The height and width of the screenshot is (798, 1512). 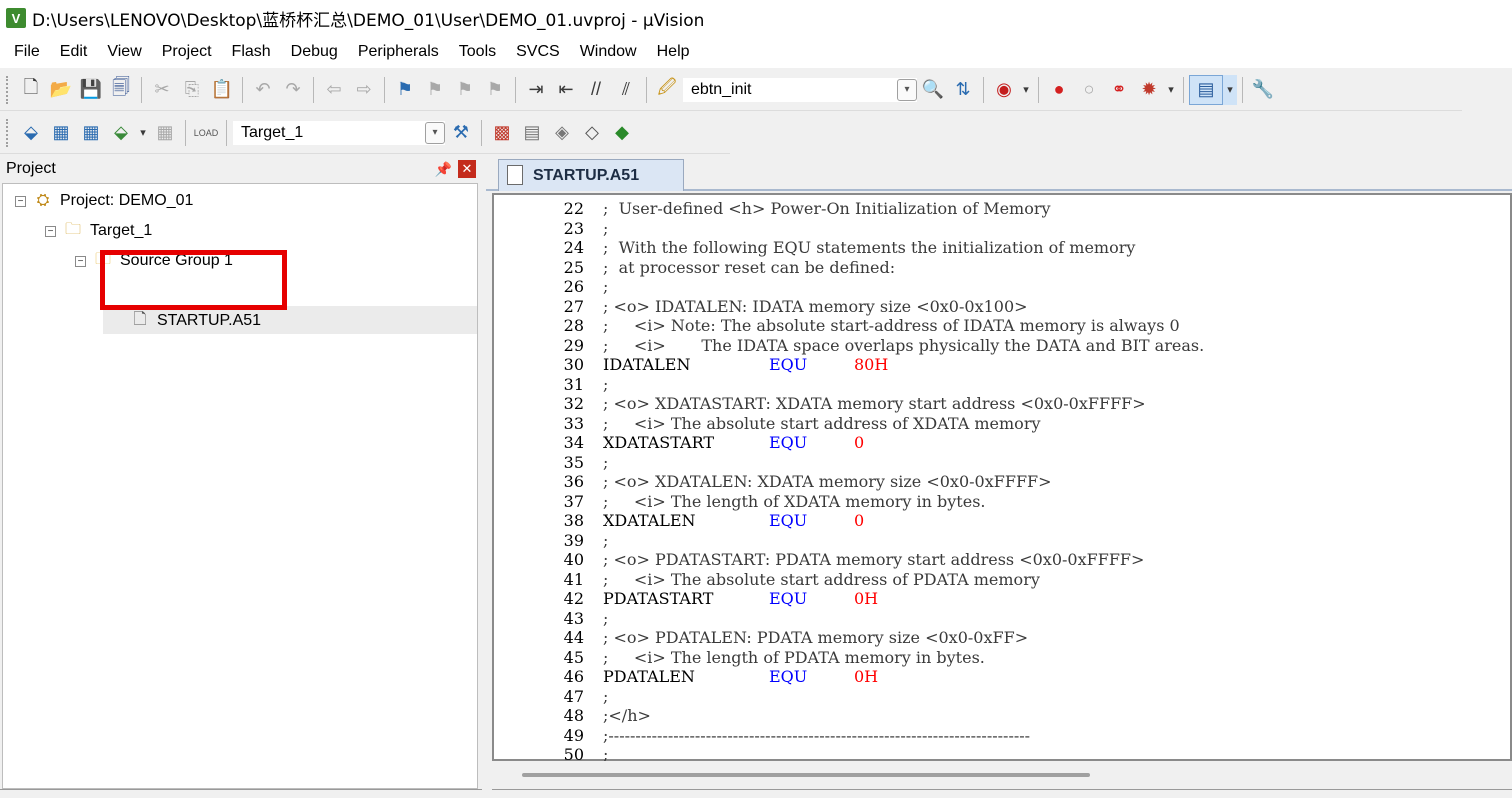 What do you see at coordinates (1002, 697) in the screenshot?
I see `code-line: 47;` at bounding box center [1002, 697].